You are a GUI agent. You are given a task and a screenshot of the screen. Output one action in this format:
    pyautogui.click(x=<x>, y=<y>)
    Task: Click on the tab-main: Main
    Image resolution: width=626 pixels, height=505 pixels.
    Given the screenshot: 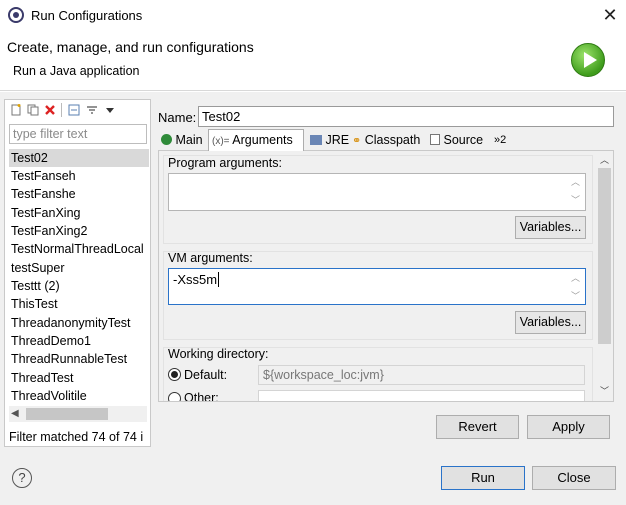 What is the action you would take?
    pyautogui.click(x=182, y=140)
    